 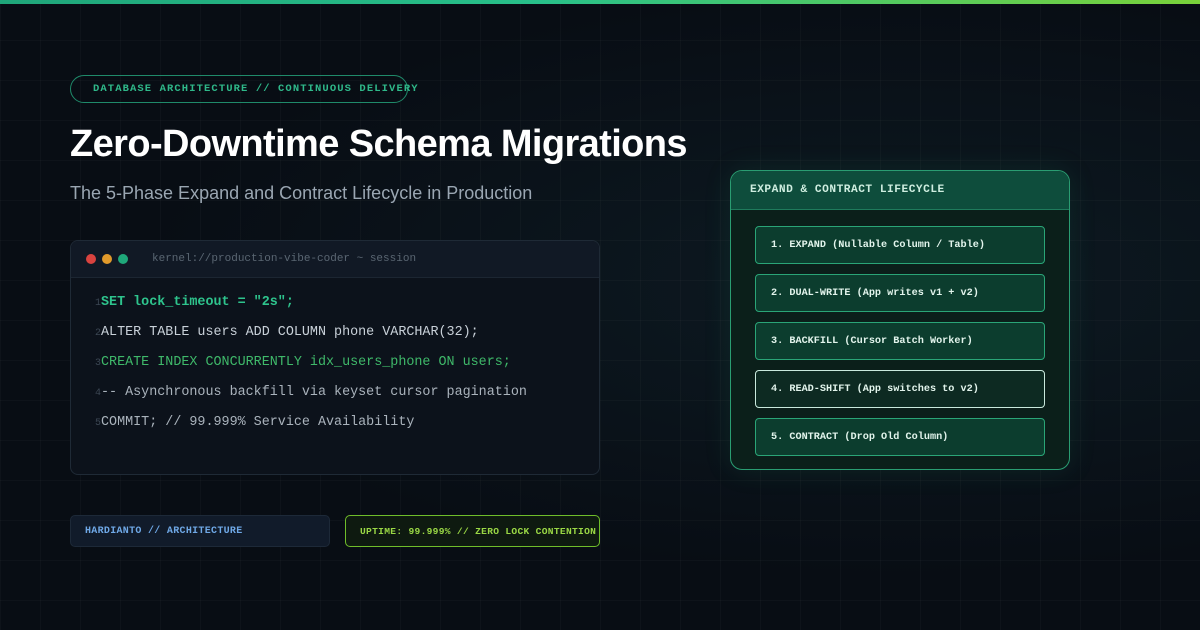 I want to click on line-number: 1, so click(x=97, y=303).